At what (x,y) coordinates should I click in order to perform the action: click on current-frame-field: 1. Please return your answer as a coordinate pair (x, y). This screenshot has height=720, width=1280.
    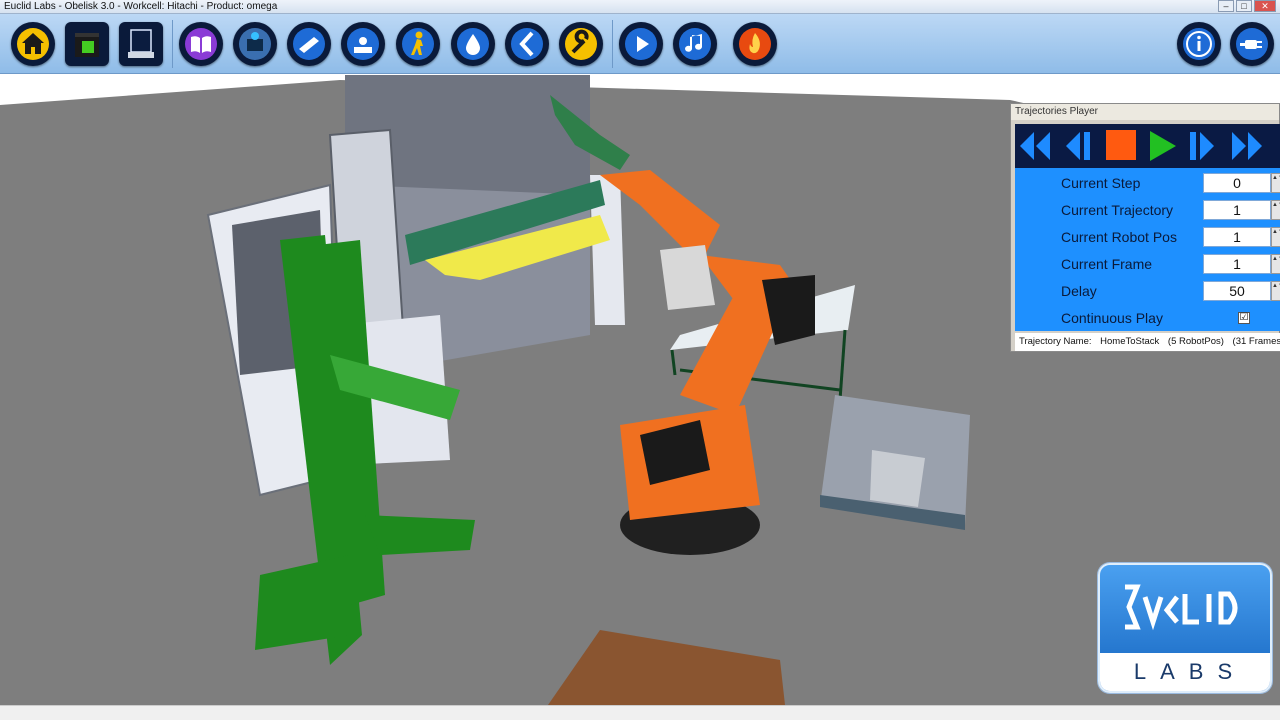
    Looking at the image, I should click on (1237, 264).